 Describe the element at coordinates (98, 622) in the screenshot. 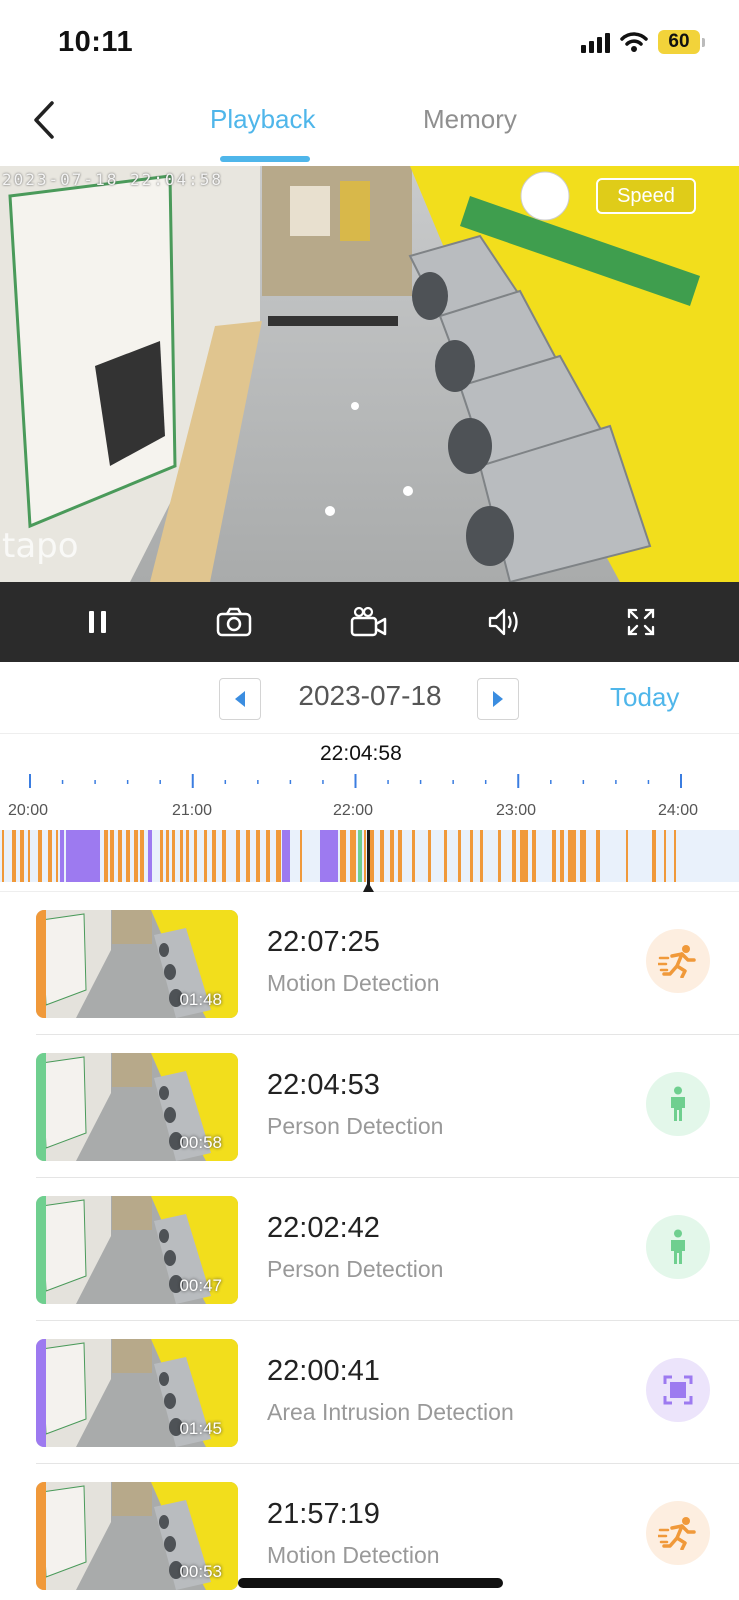

I see `pause-button` at that location.